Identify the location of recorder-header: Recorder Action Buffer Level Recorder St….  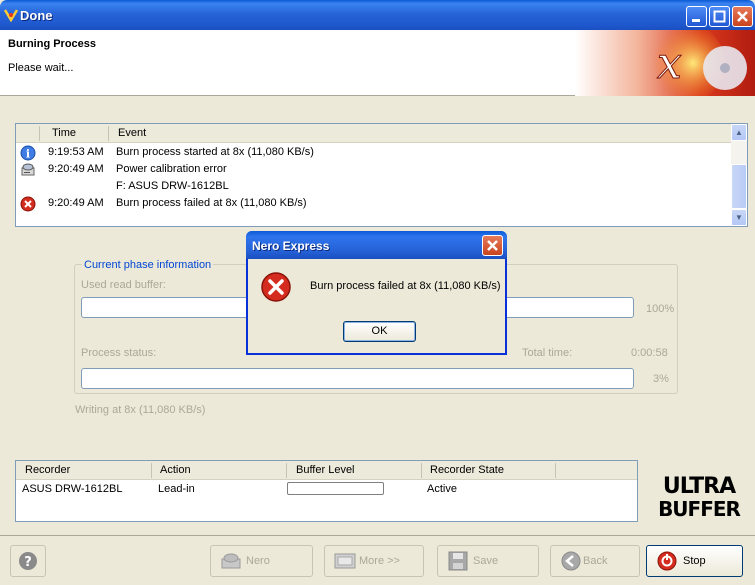
(326, 470).